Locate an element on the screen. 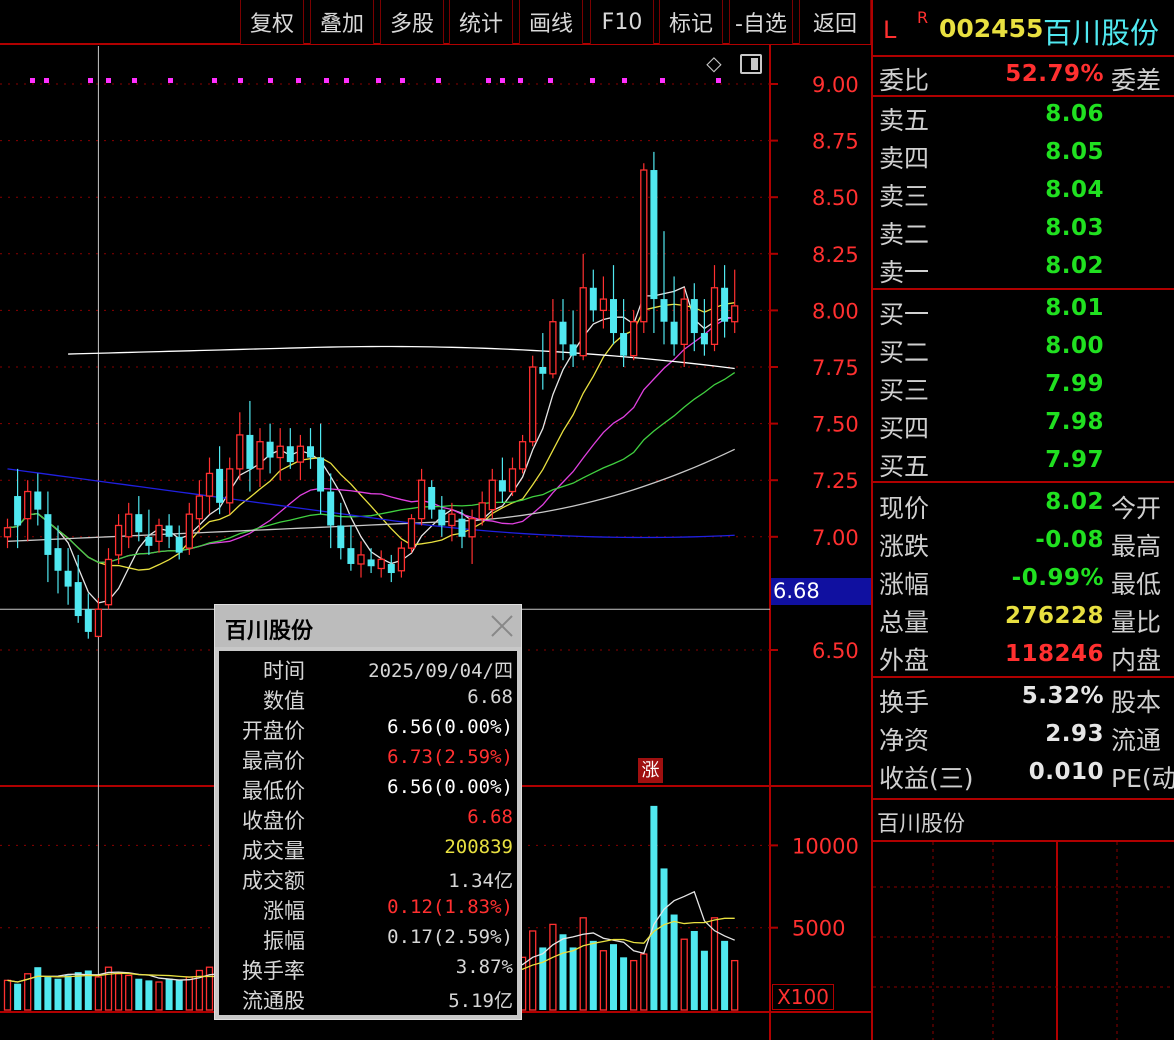 The height and width of the screenshot is (1040, 1174). tooltip-value: 6.73(2.59%) is located at coordinates (450, 757).